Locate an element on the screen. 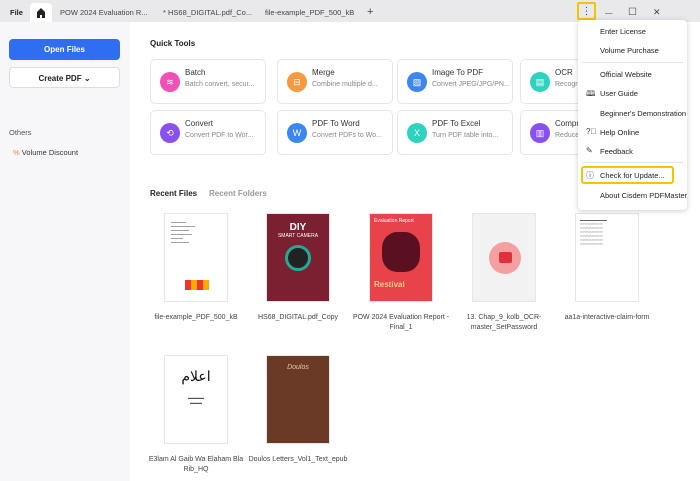 This screenshot has width=700, height=481. menu-about: About Cisdem PDFMaster is located at coordinates (643, 195).